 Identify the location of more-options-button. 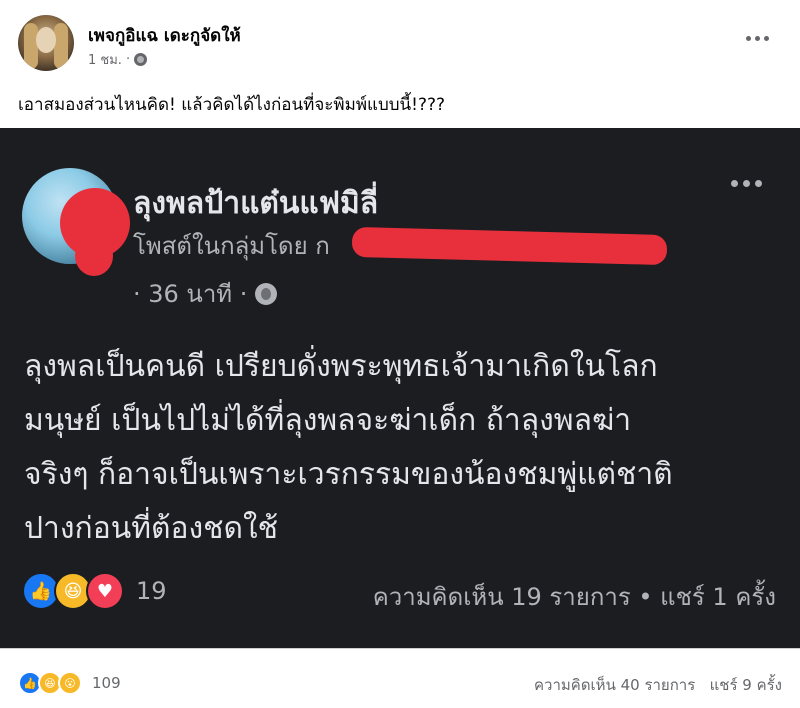
(757, 38).